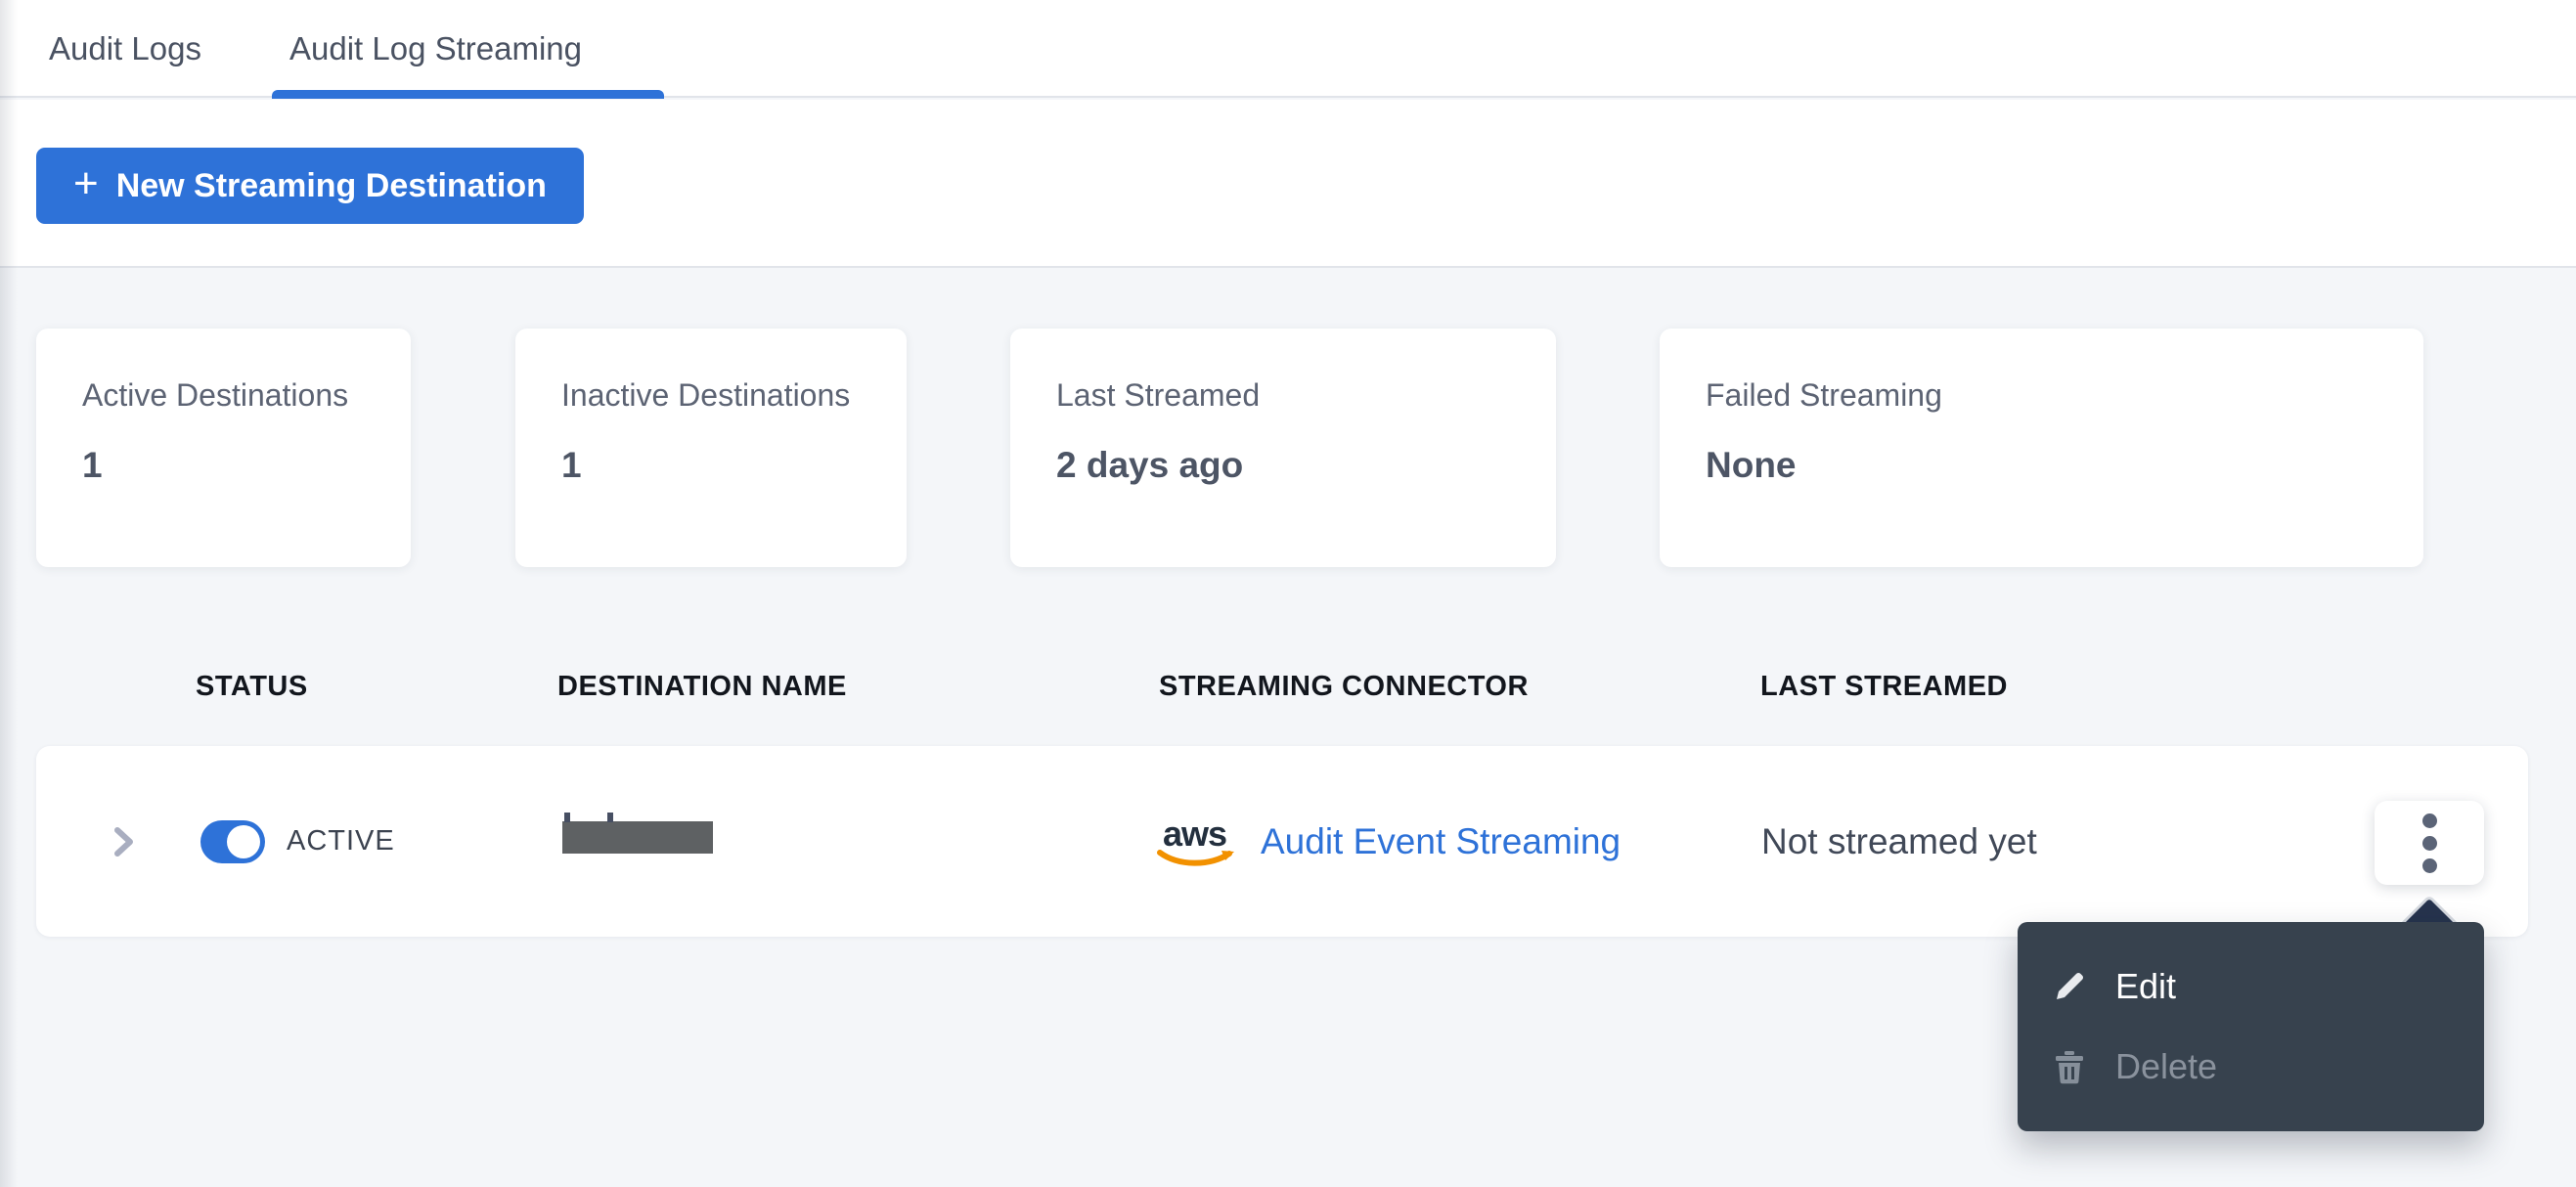 The height and width of the screenshot is (1187, 2576). Describe the element at coordinates (2251, 986) in the screenshot. I see `menu-item-edit: Edit` at that location.